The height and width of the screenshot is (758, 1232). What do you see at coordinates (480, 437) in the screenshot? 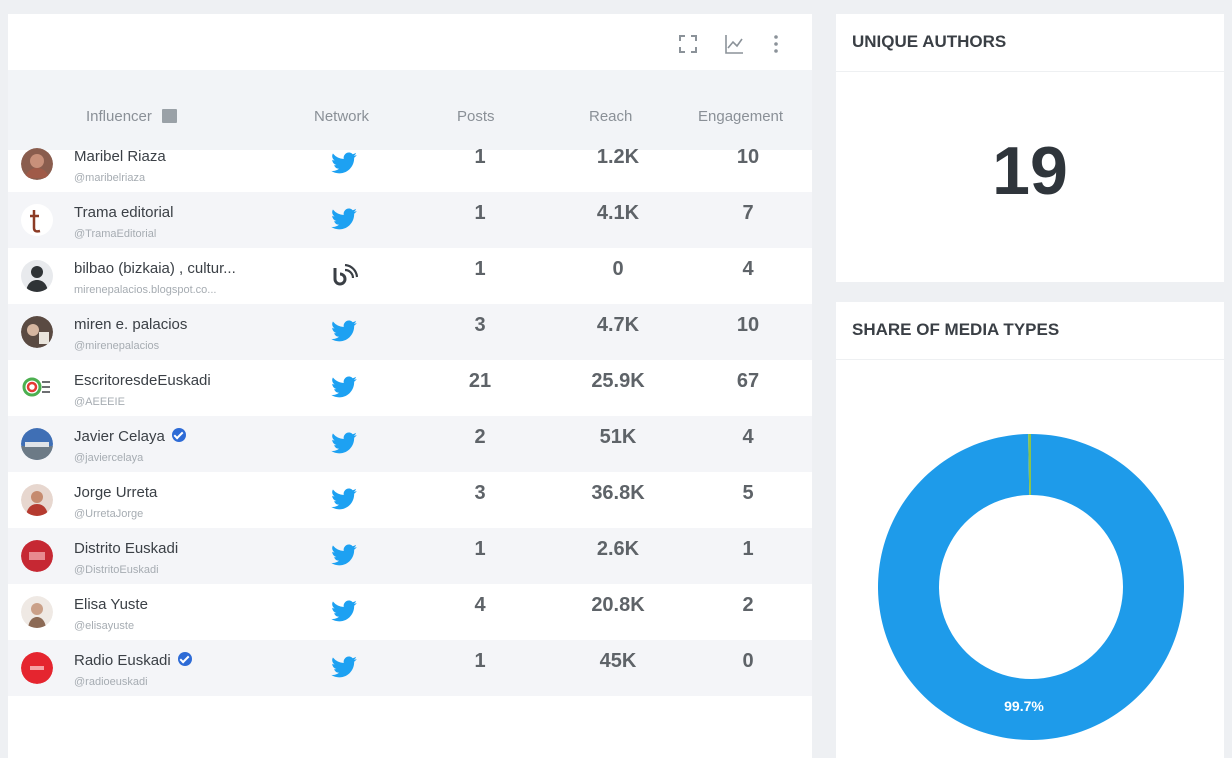
I see `posts-value: 2` at bounding box center [480, 437].